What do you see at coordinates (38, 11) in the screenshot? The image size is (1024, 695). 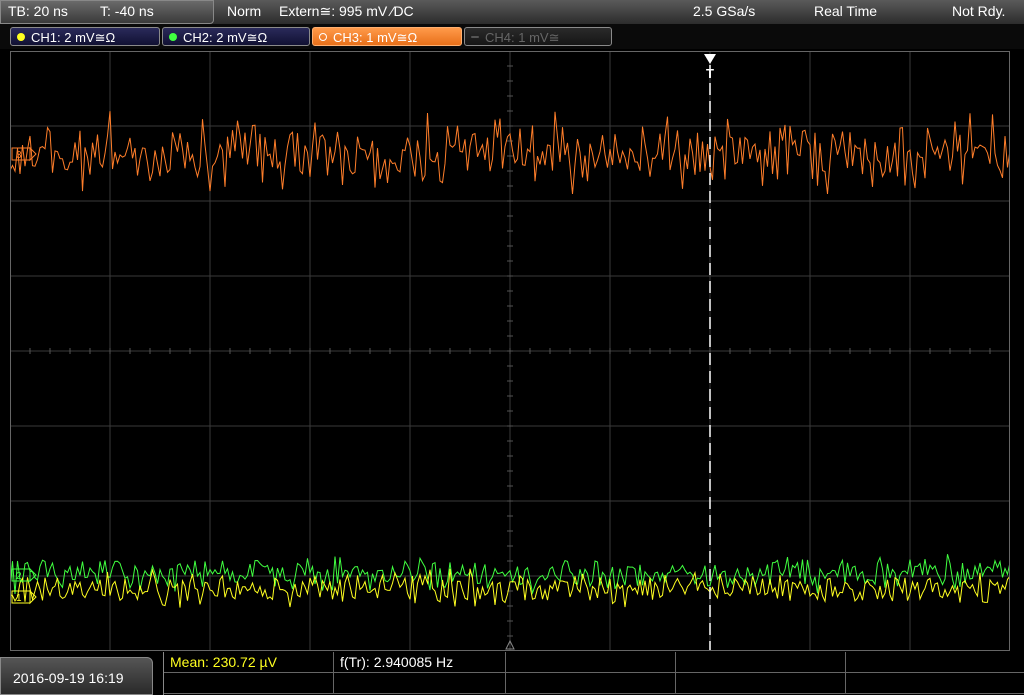 I see `timebase-label: TB: 20 ns` at bounding box center [38, 11].